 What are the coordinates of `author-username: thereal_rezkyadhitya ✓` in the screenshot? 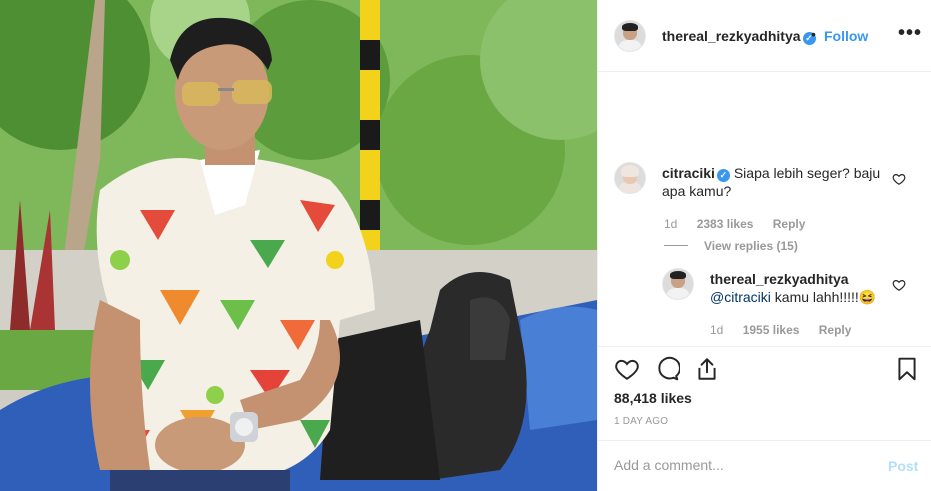 It's located at (739, 36).